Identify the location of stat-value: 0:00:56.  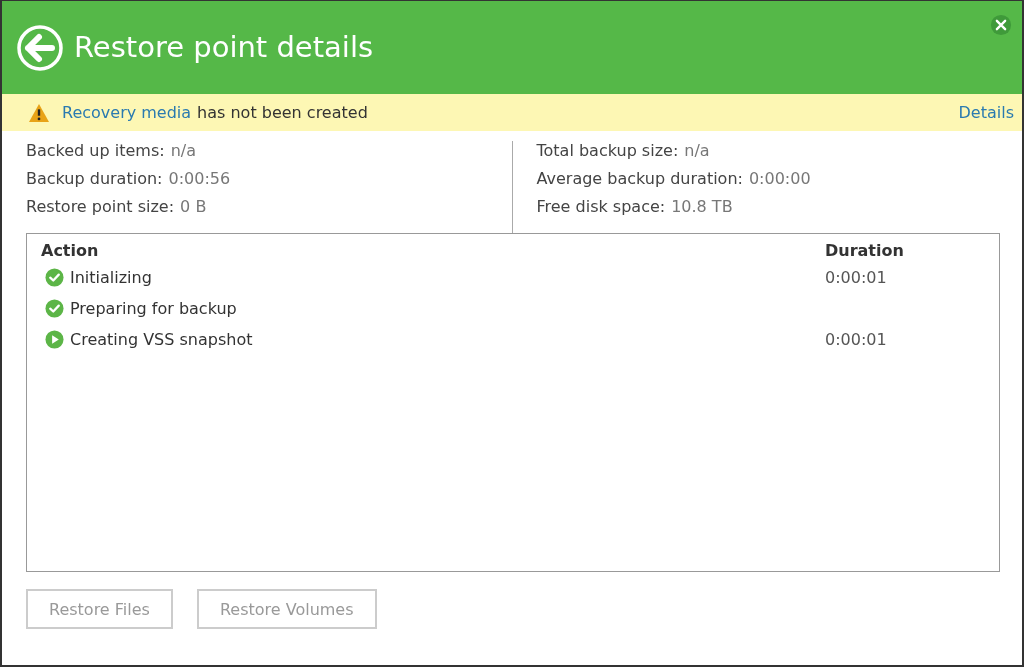
(199, 178).